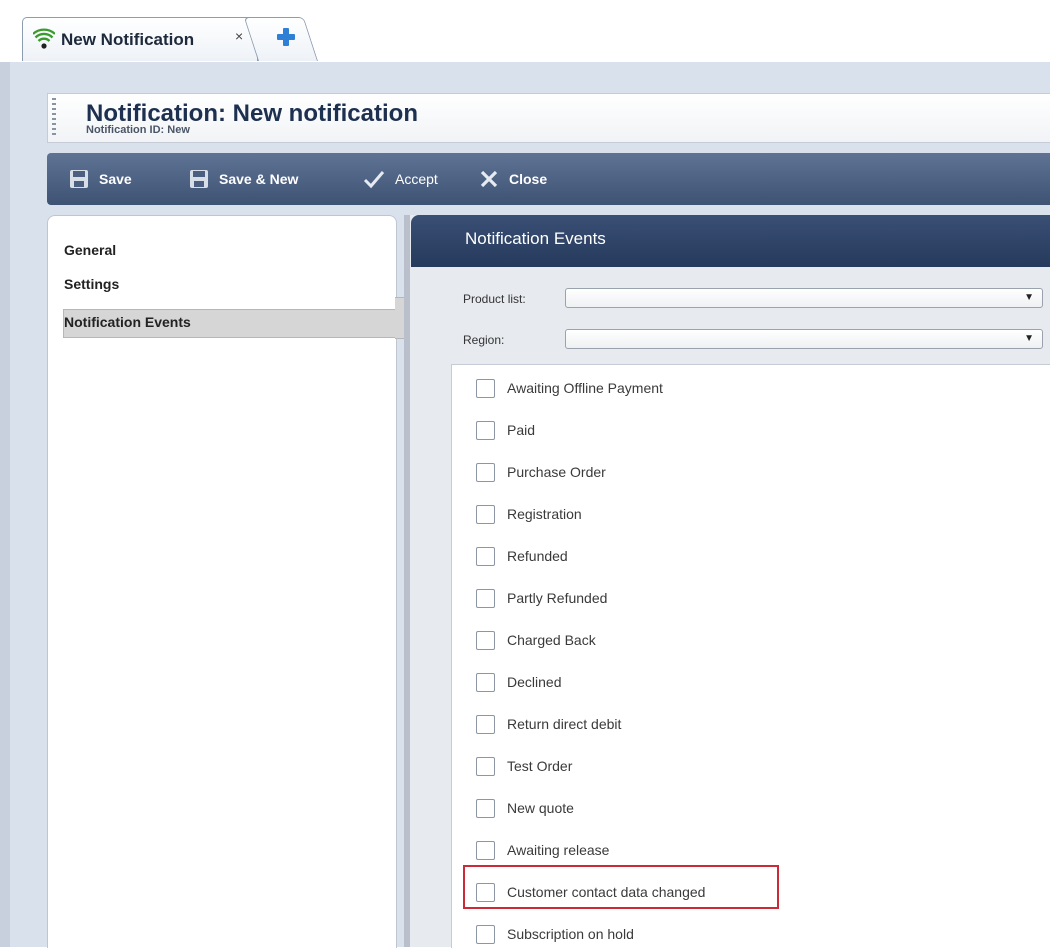 The image size is (1050, 948). What do you see at coordinates (489, 179) in the screenshot?
I see `close-icon` at bounding box center [489, 179].